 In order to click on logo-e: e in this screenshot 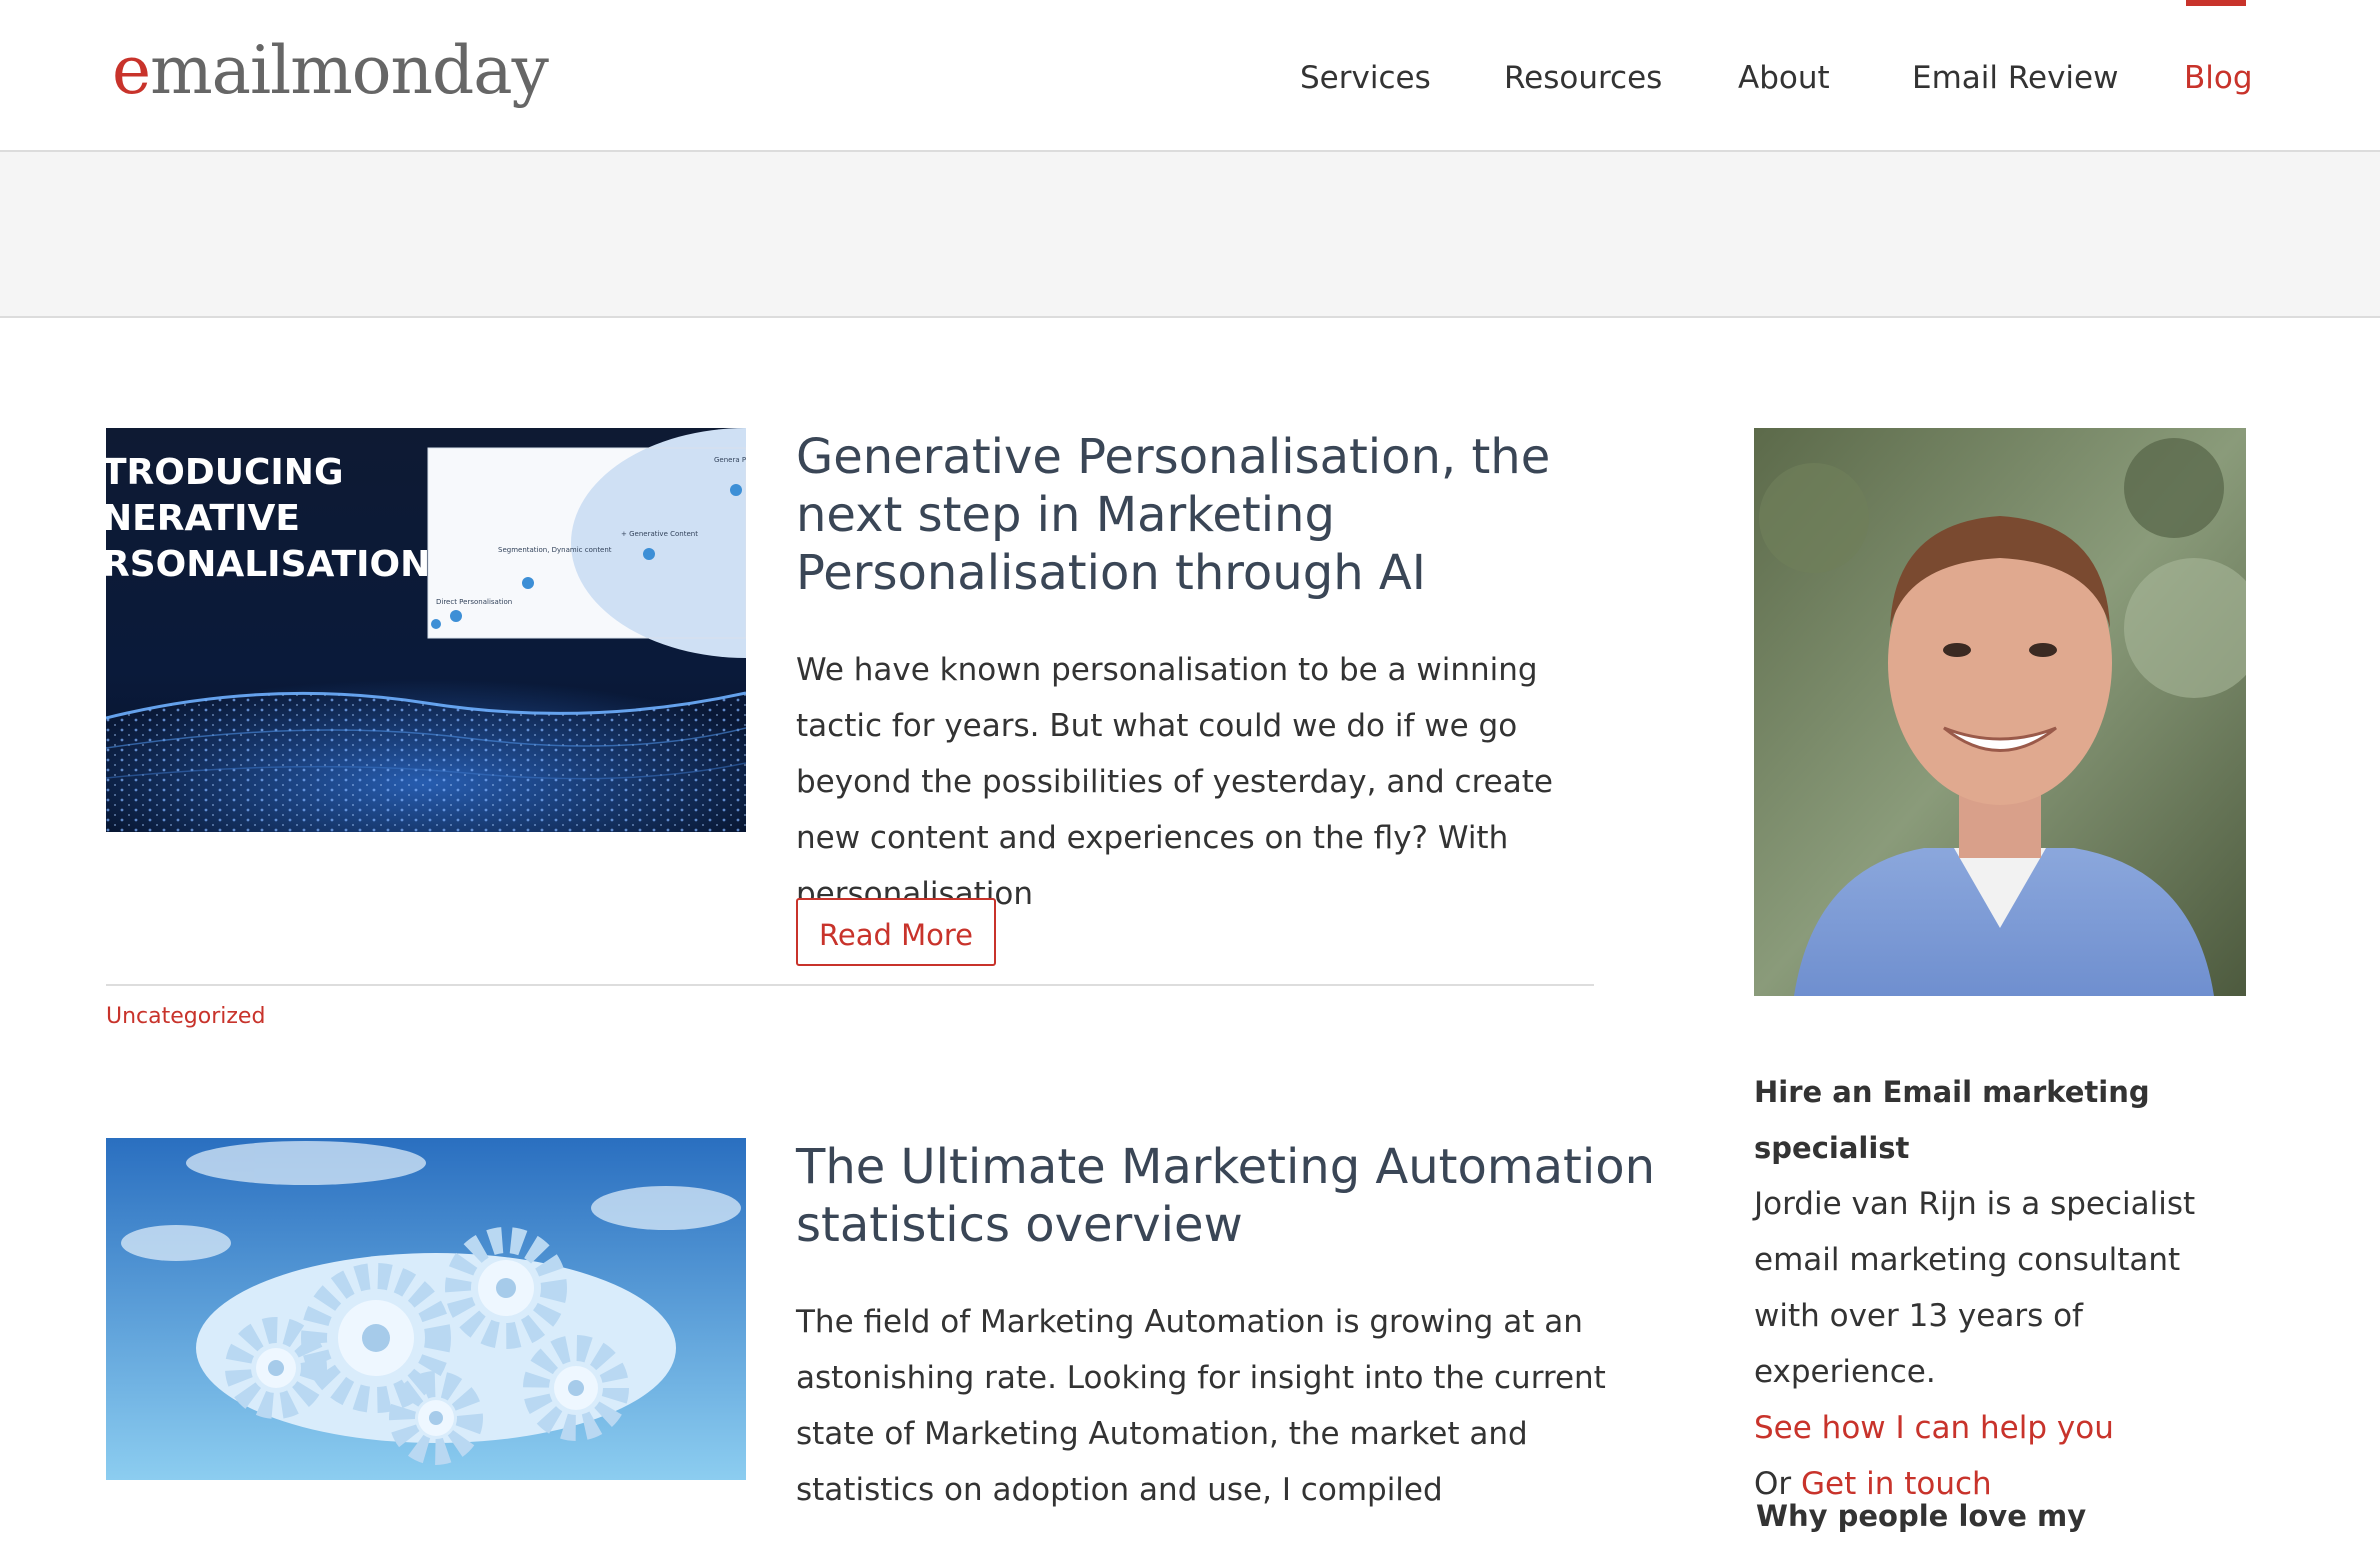, I will do `click(131, 70)`.